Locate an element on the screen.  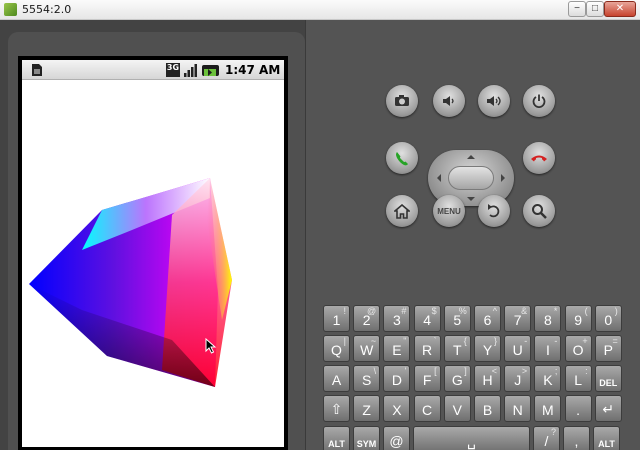
key-f: F[ is located at coordinates (427, 378).